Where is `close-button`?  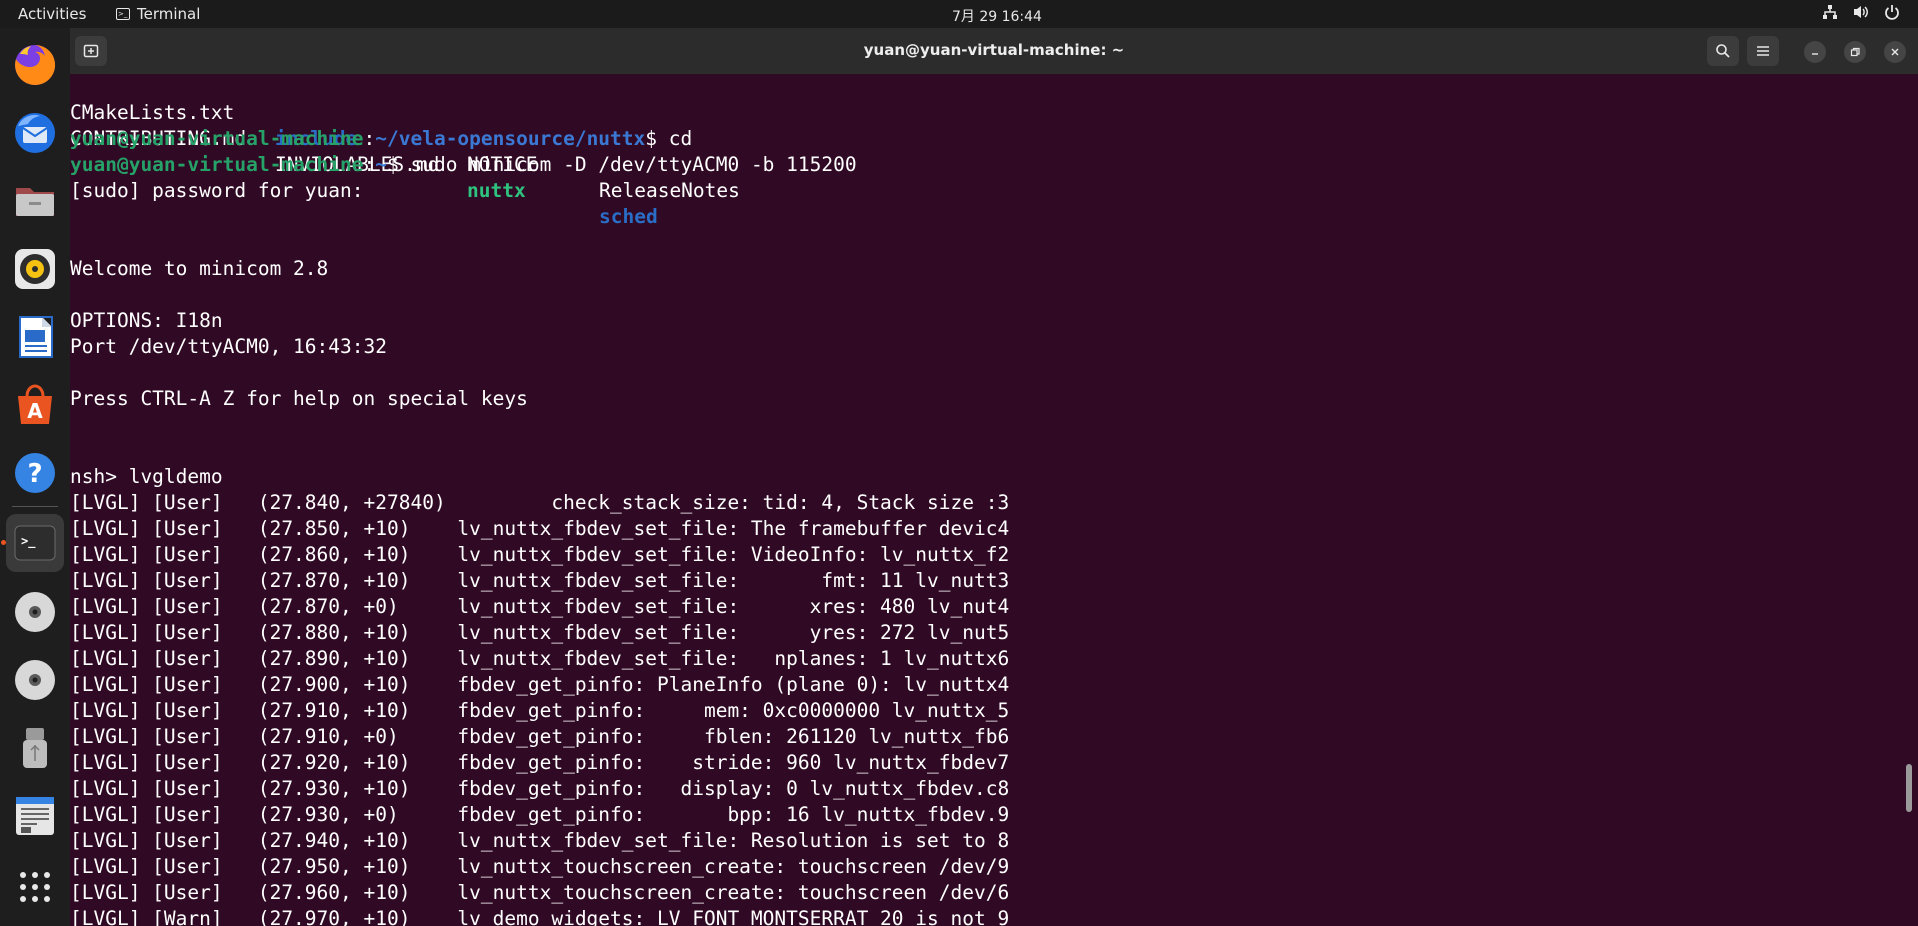 close-button is located at coordinates (1895, 52).